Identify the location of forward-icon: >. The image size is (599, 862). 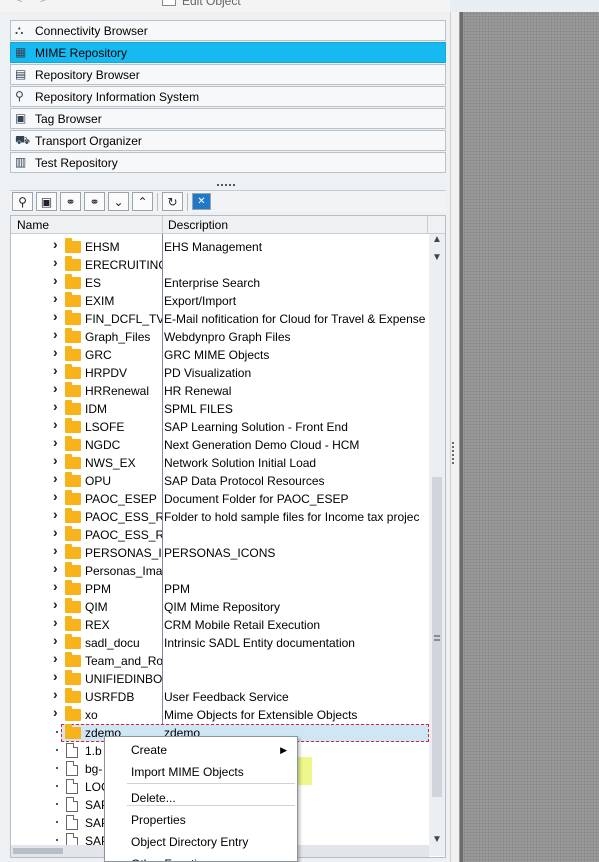
(47, 4).